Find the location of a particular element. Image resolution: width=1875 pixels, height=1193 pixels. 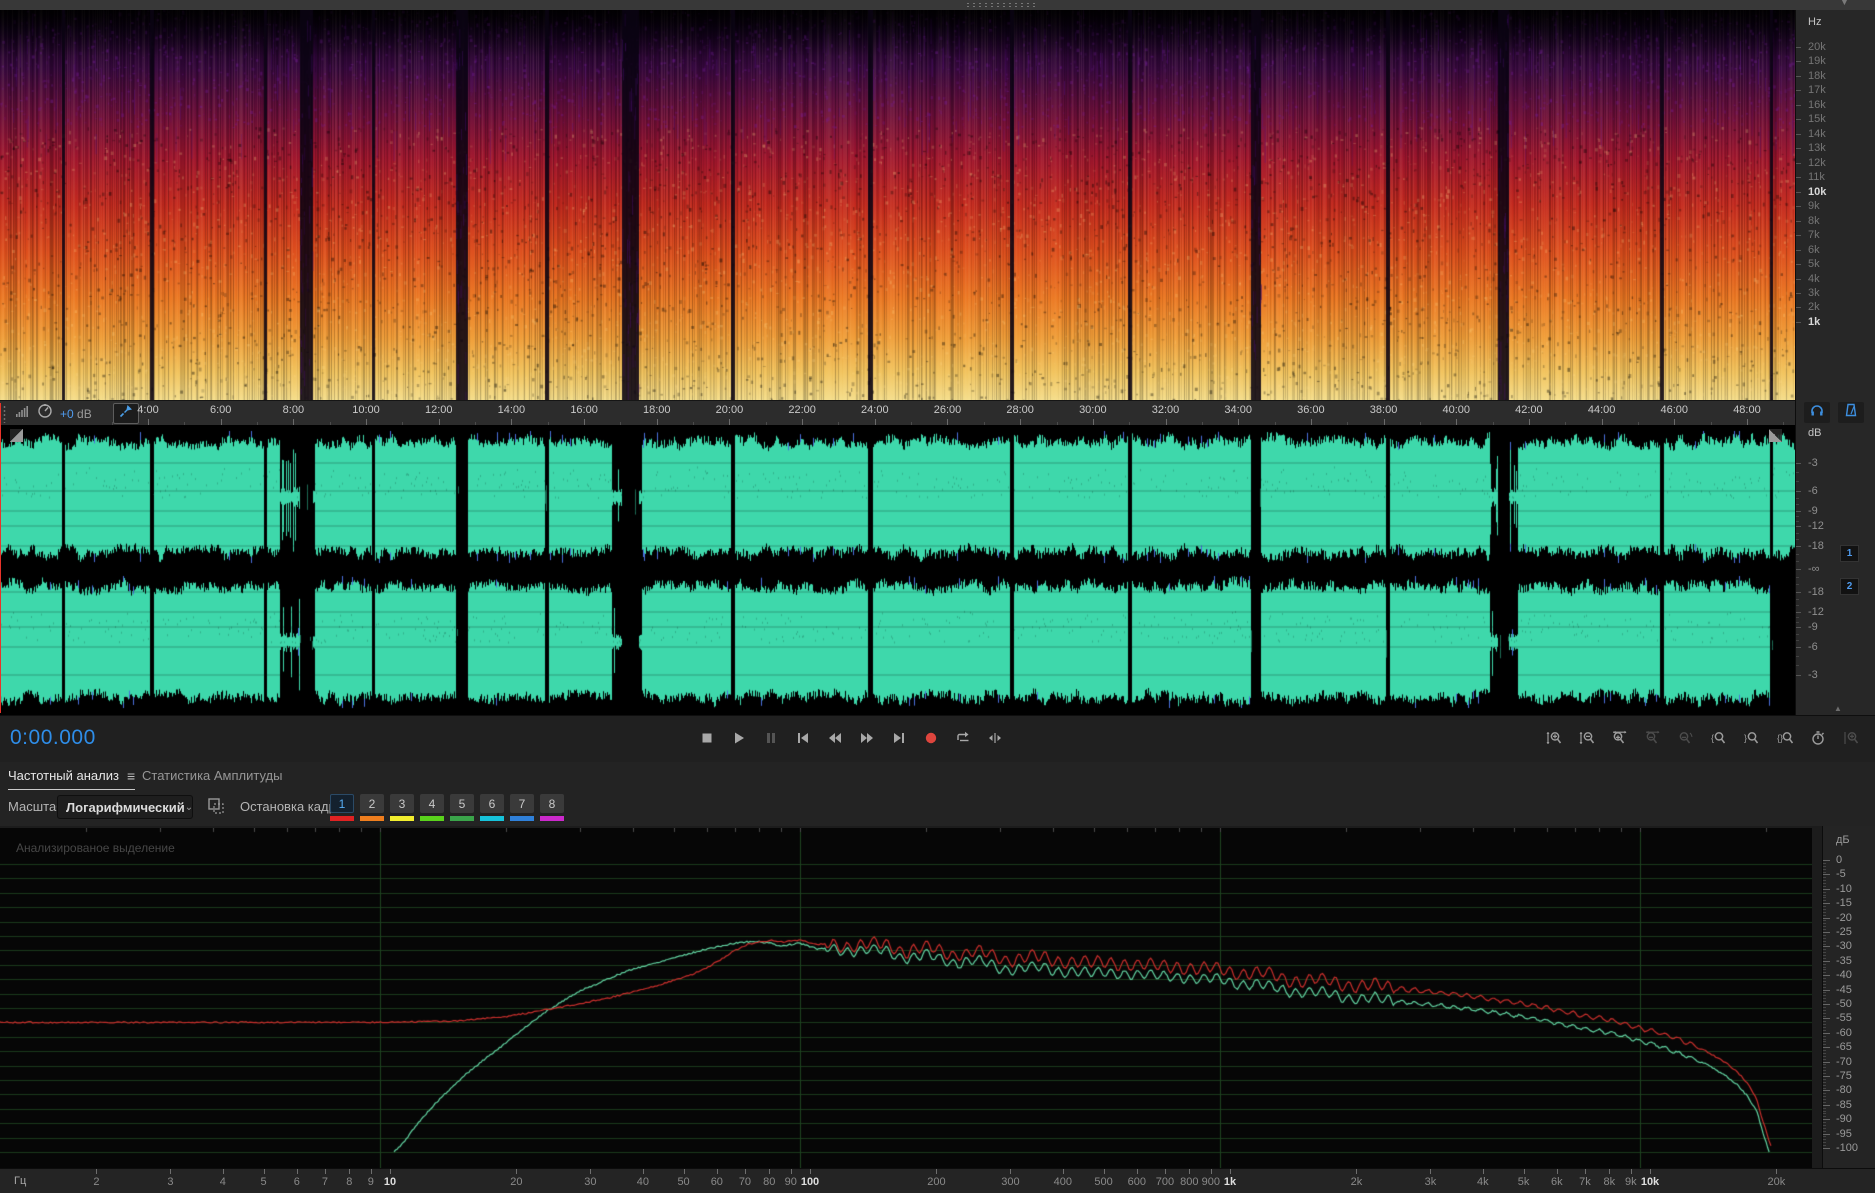

frame-hold-button-7: 7 is located at coordinates (522, 807).